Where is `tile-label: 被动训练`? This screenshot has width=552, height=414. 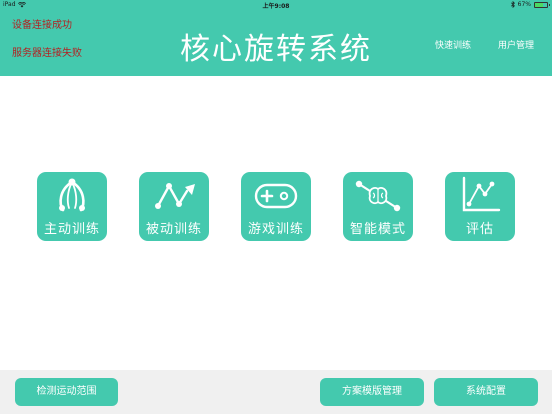
tile-label: 被动训练 is located at coordinates (173, 229).